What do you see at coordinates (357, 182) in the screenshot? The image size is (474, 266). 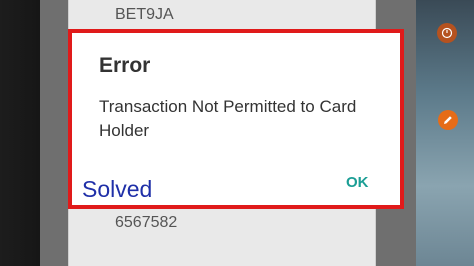 I see `ok-button: OK` at bounding box center [357, 182].